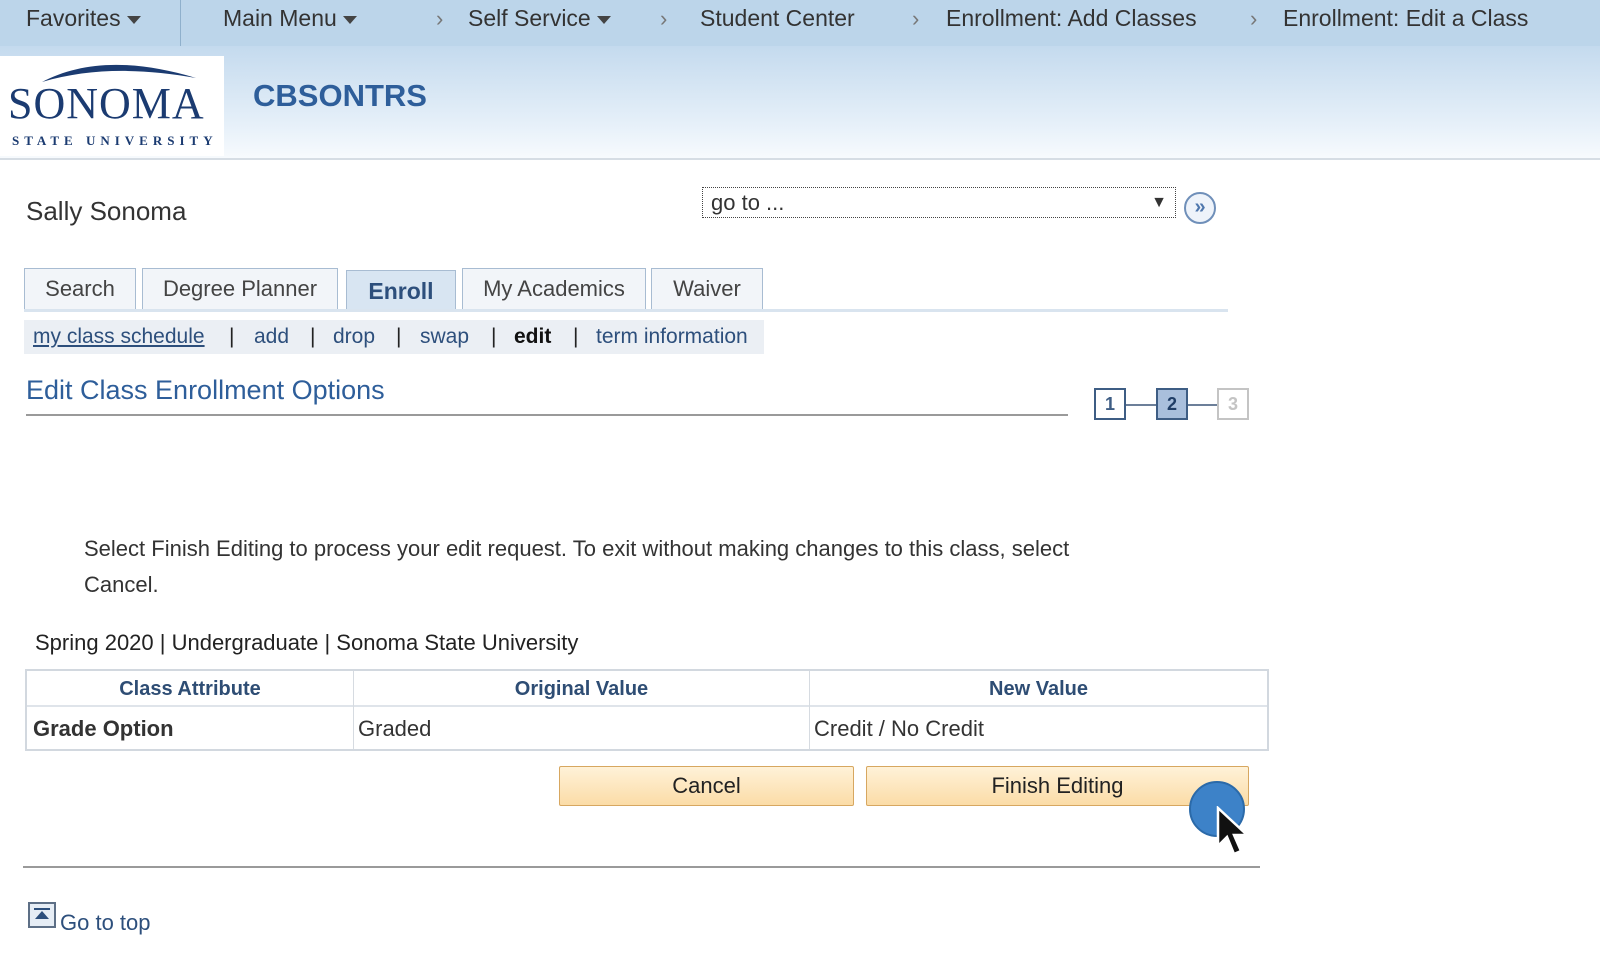 The image size is (1600, 979). What do you see at coordinates (777, 18) in the screenshot?
I see `breadcrumb-student-center: Student Center` at bounding box center [777, 18].